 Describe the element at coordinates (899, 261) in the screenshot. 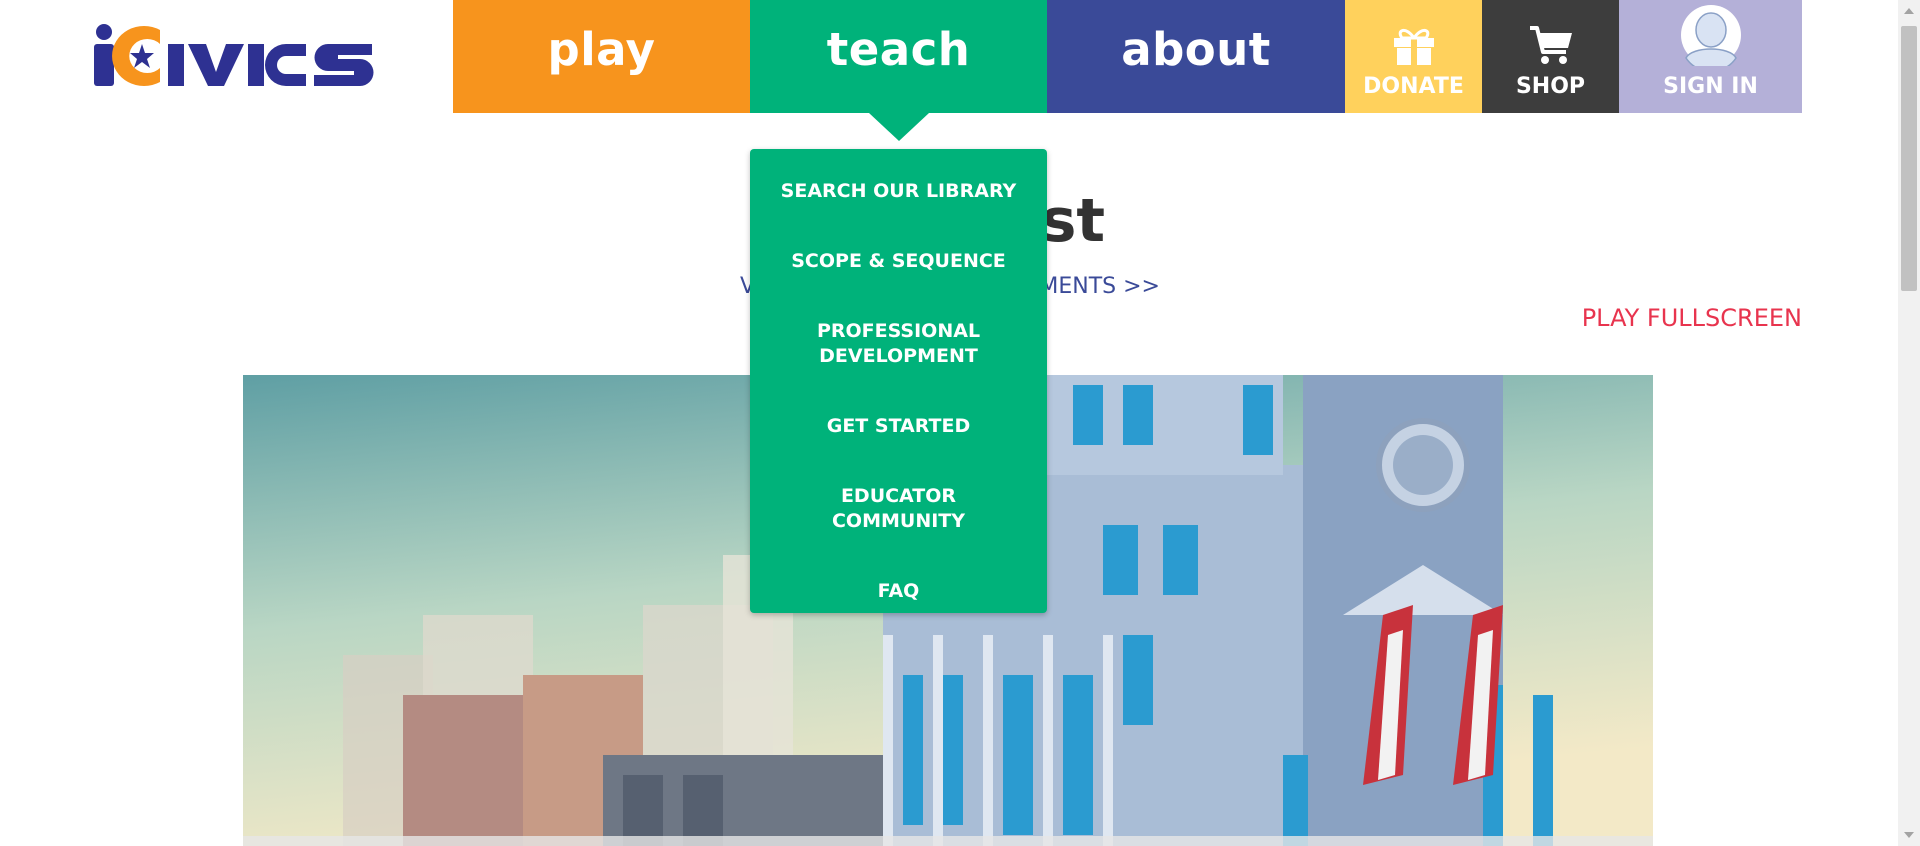

I see `menu-item-scope-sequence: SCOPE & SEQUENCE` at that location.